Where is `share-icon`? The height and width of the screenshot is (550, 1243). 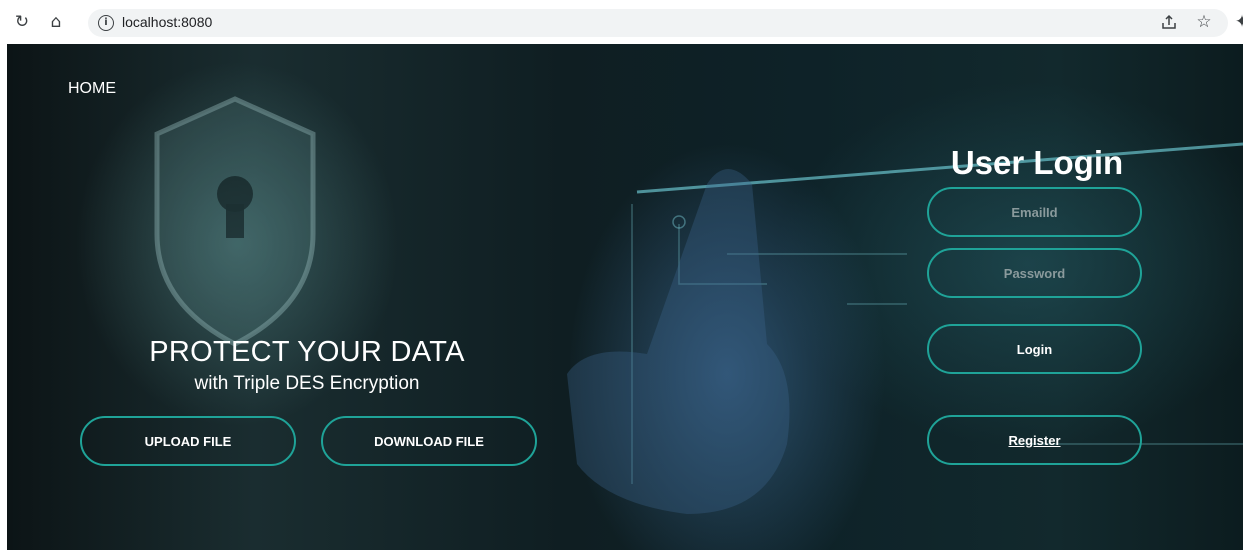 share-icon is located at coordinates (1169, 22).